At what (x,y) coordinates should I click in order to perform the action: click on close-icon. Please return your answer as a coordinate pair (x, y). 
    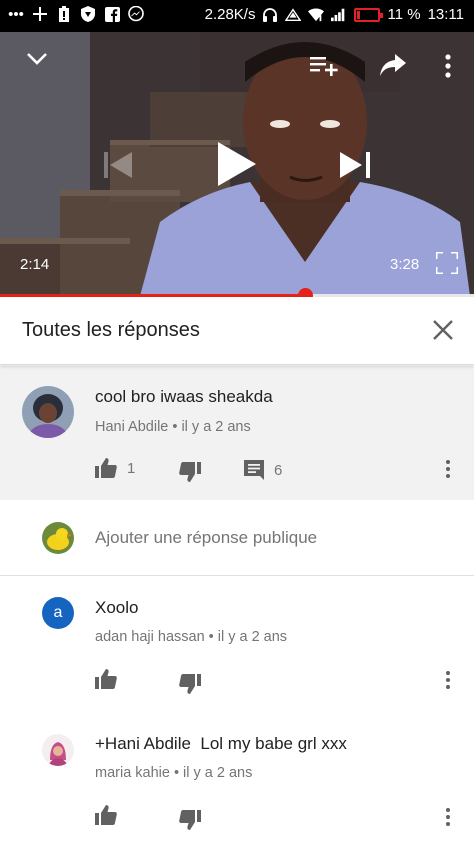
    Looking at the image, I should click on (443, 330).